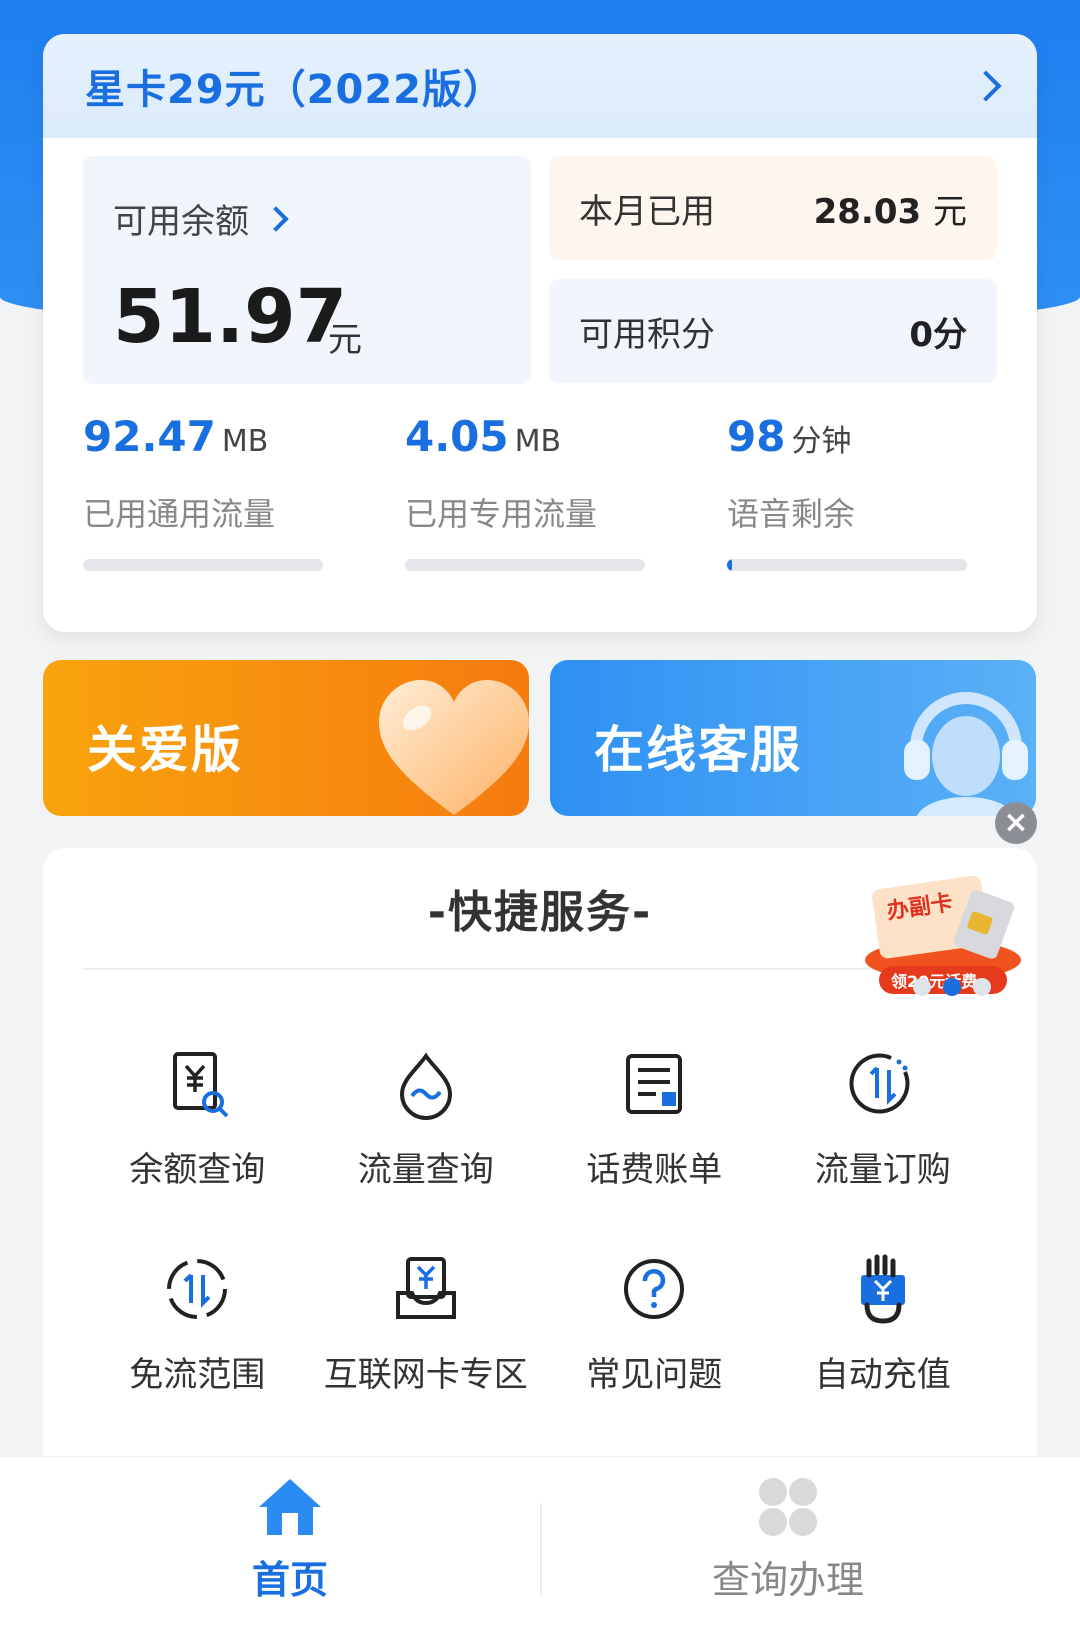 This screenshot has height=1634, width=1080. I want to click on stat-value: 92.47, so click(149, 436).